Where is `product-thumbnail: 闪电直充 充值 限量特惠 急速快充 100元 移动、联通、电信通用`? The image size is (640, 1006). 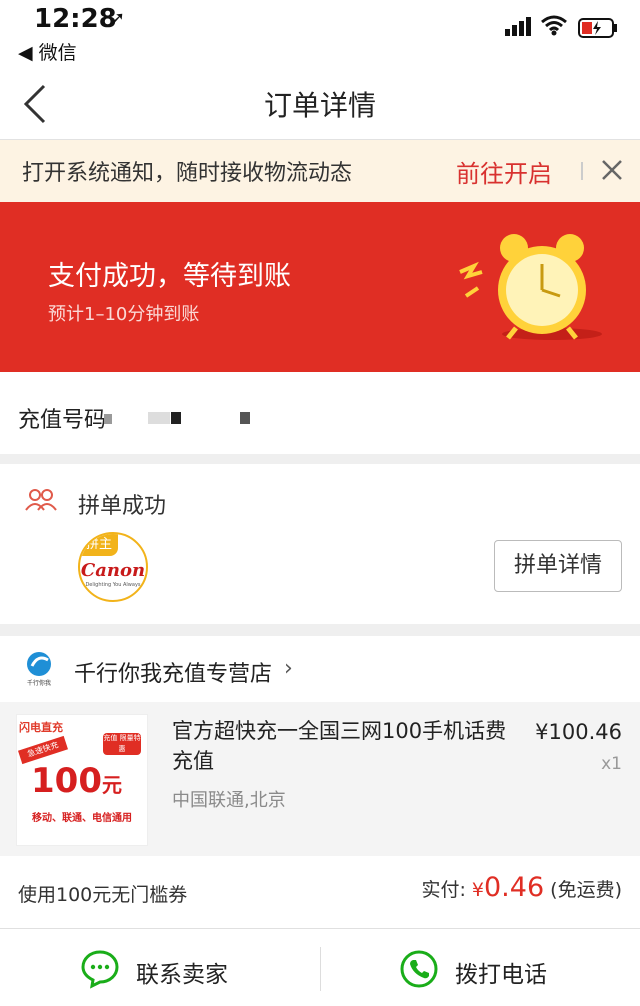
product-thumbnail: 闪电直充 充值 限量特惠 急速快充 100元 移动、联通、电信通用 is located at coordinates (82, 780).